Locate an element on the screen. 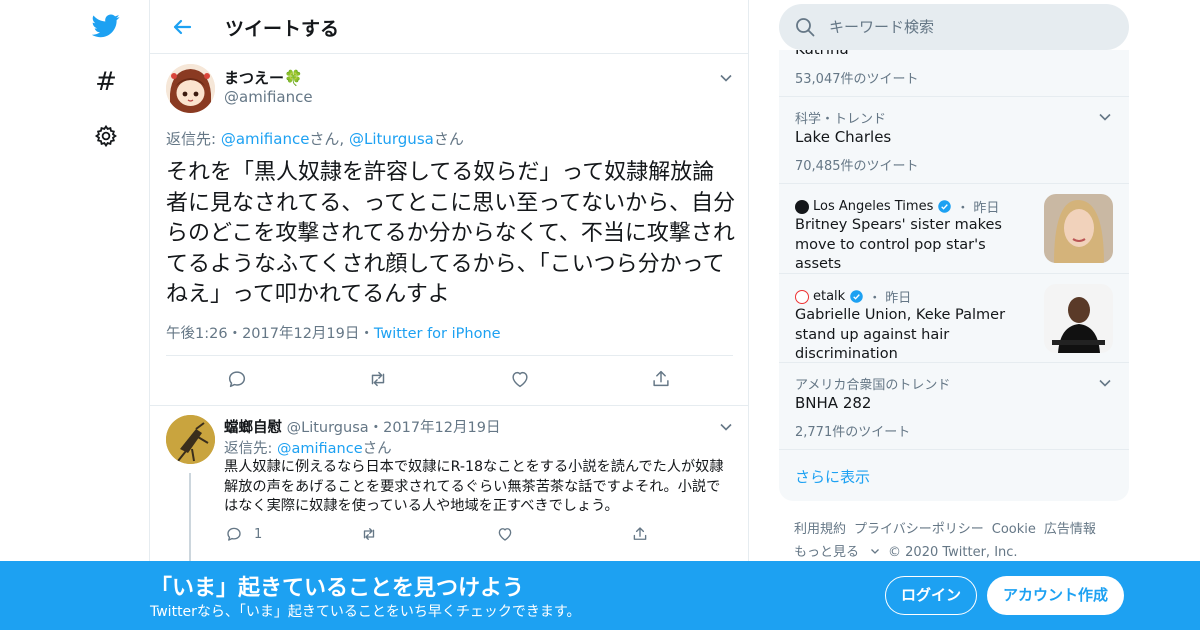 Image resolution: width=1200 pixels, height=630 pixels. news-source: Los Angeles Times is located at coordinates (873, 206).